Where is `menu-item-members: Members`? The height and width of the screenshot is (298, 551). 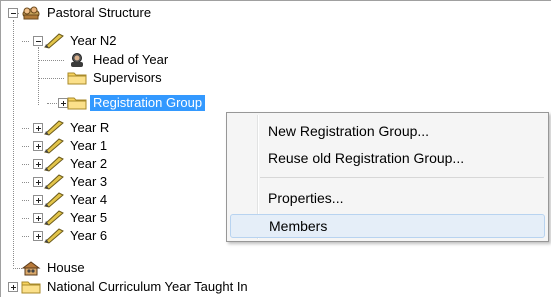 menu-item-members: Members is located at coordinates (387, 226).